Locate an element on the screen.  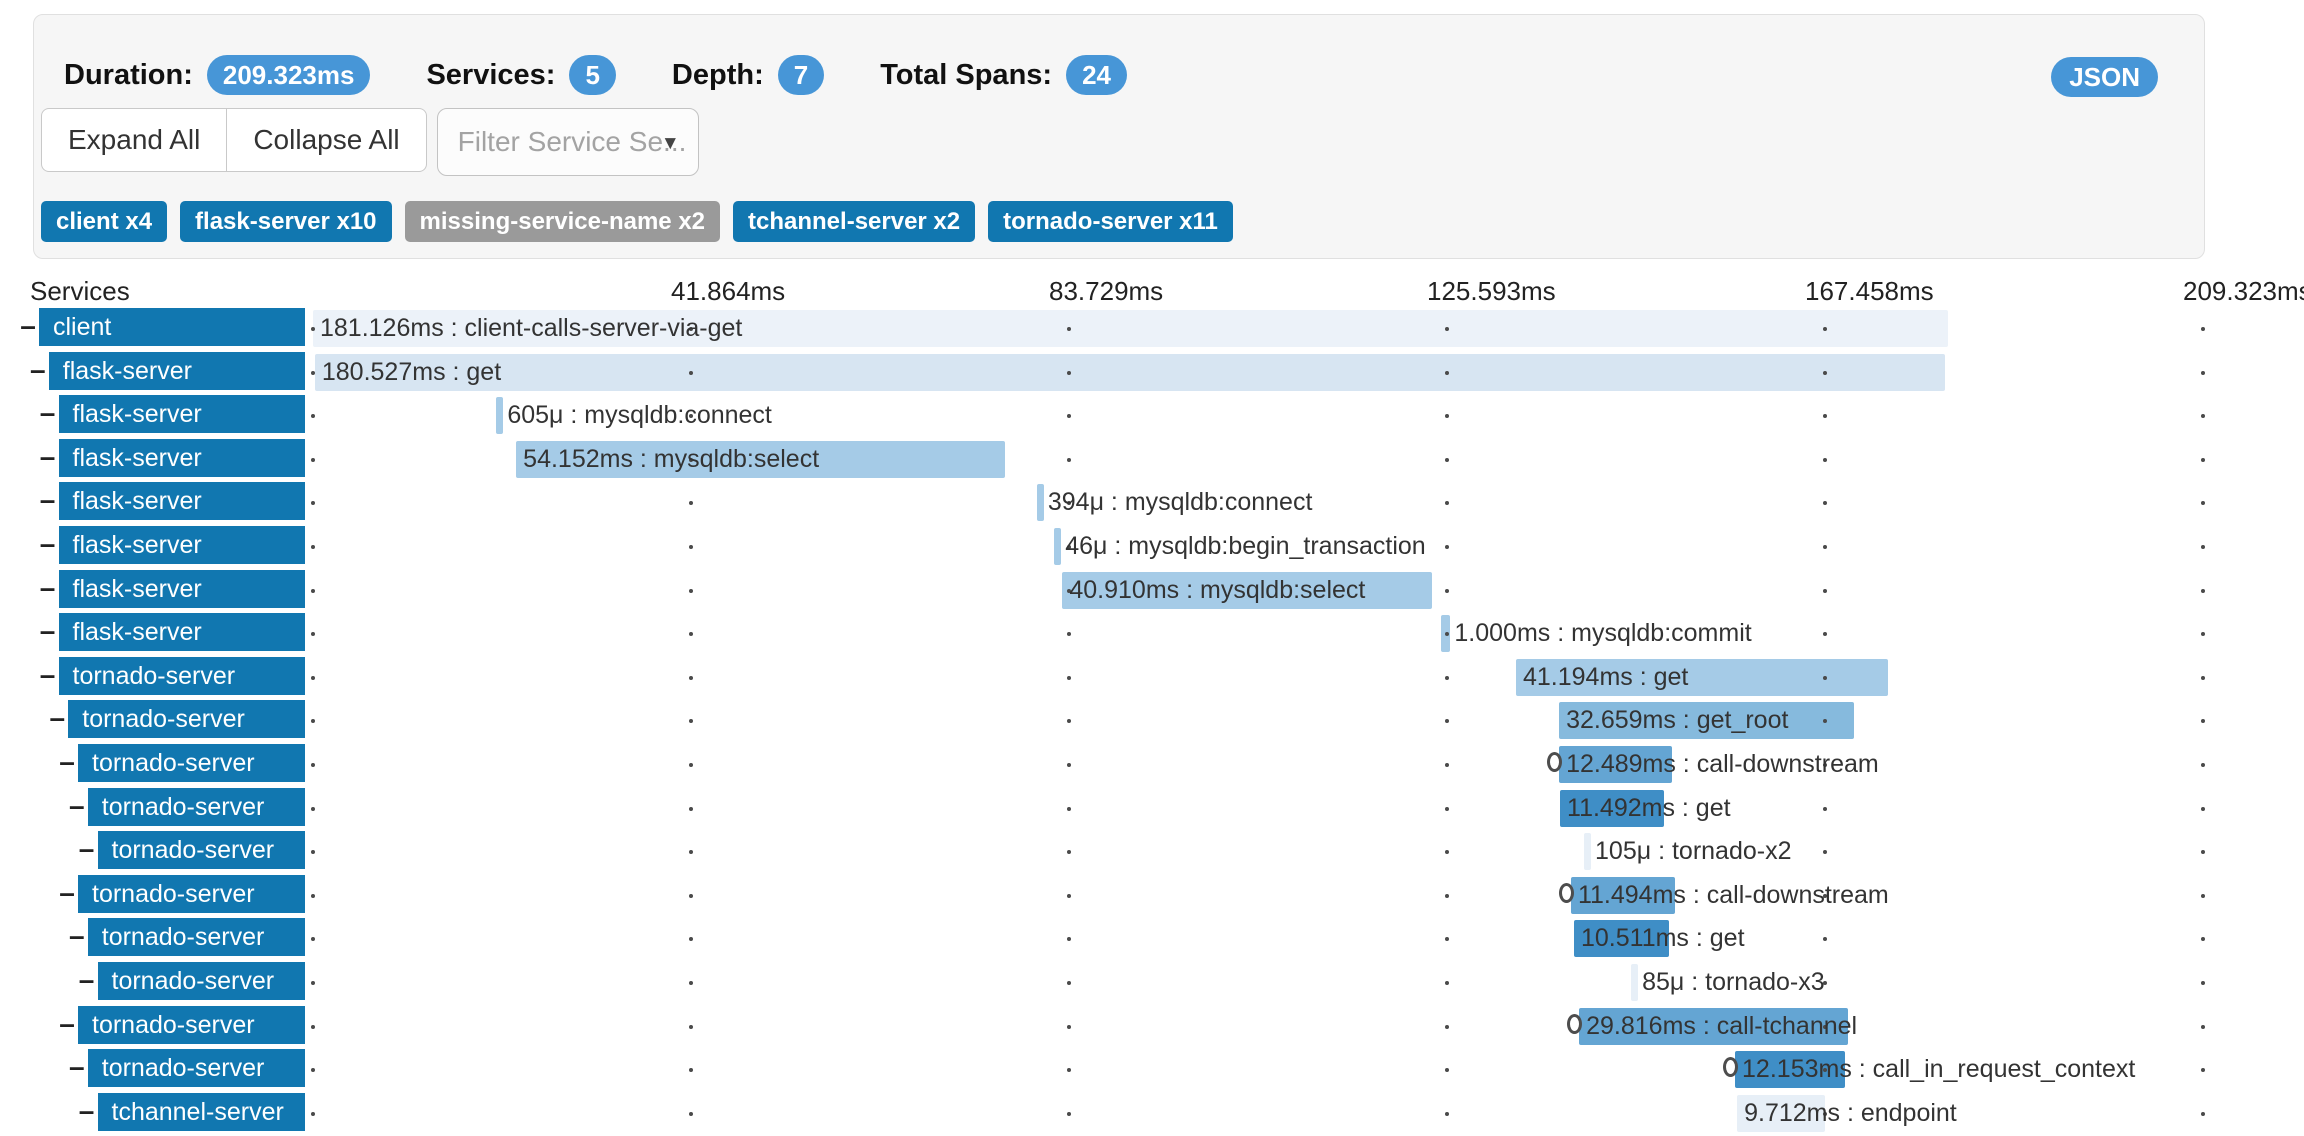
span-label: 605μ : mysqldb:connect is located at coordinates (639, 415).